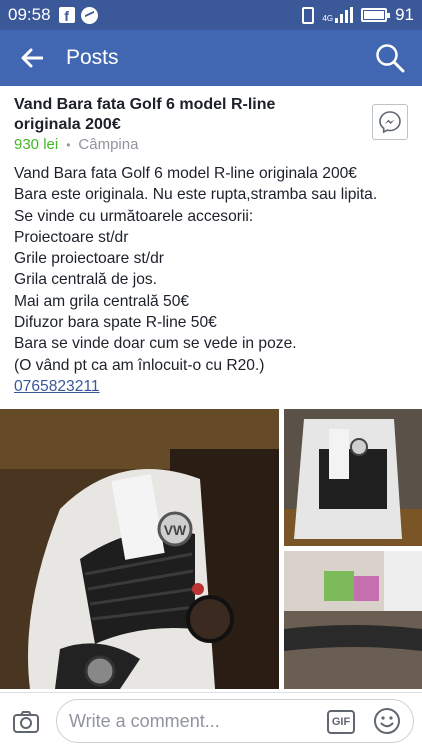 This screenshot has height=750, width=422. Describe the element at coordinates (328, 18) in the screenshot. I see `network-type: 4G` at that location.